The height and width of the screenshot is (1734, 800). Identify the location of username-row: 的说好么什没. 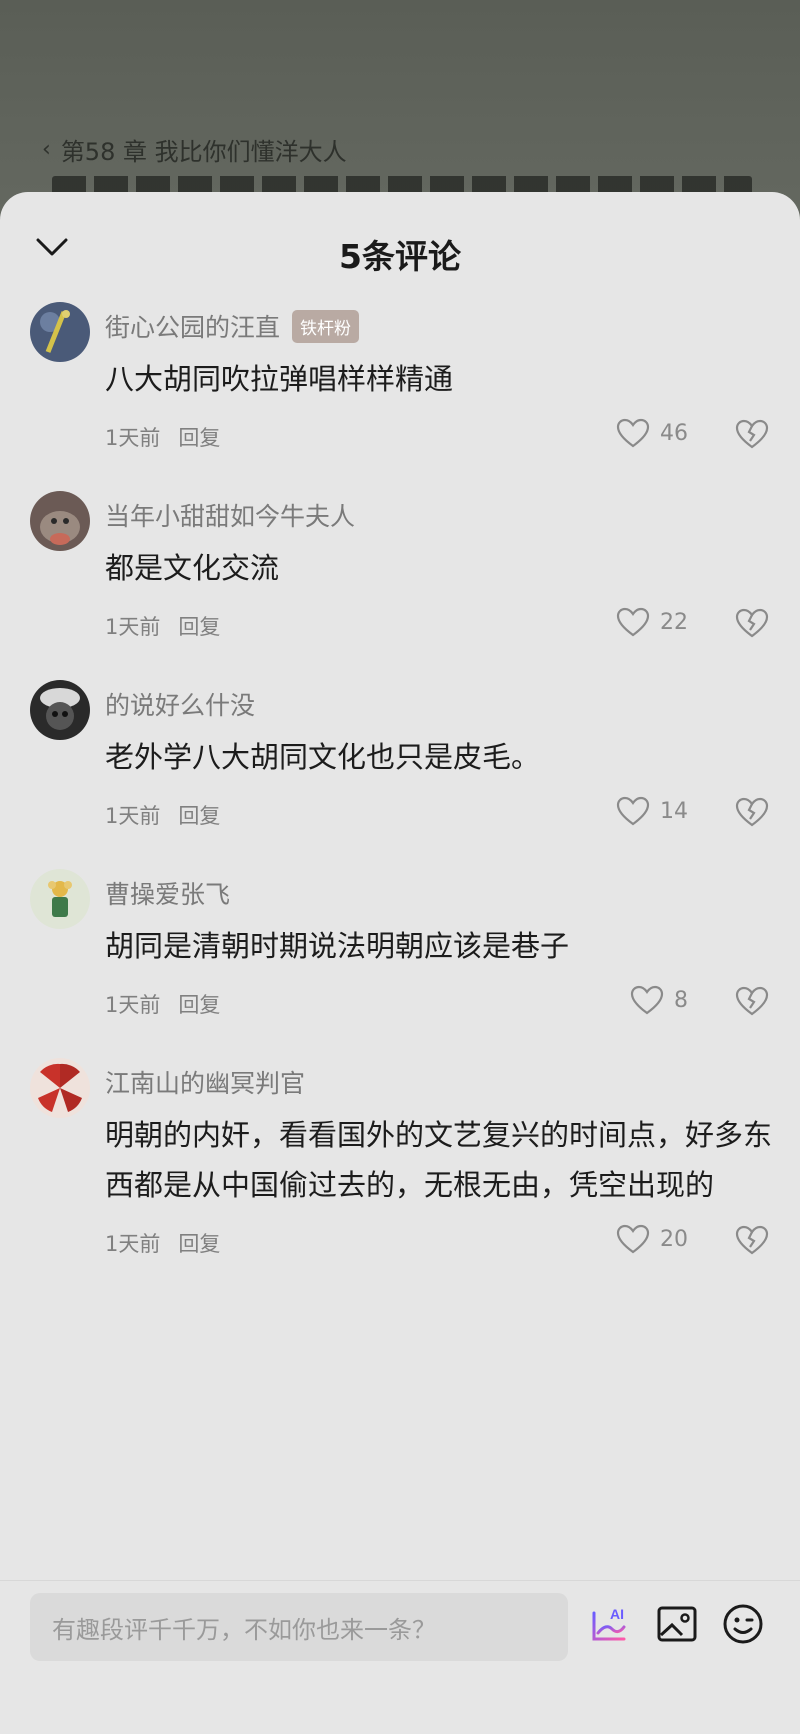
(180, 704).